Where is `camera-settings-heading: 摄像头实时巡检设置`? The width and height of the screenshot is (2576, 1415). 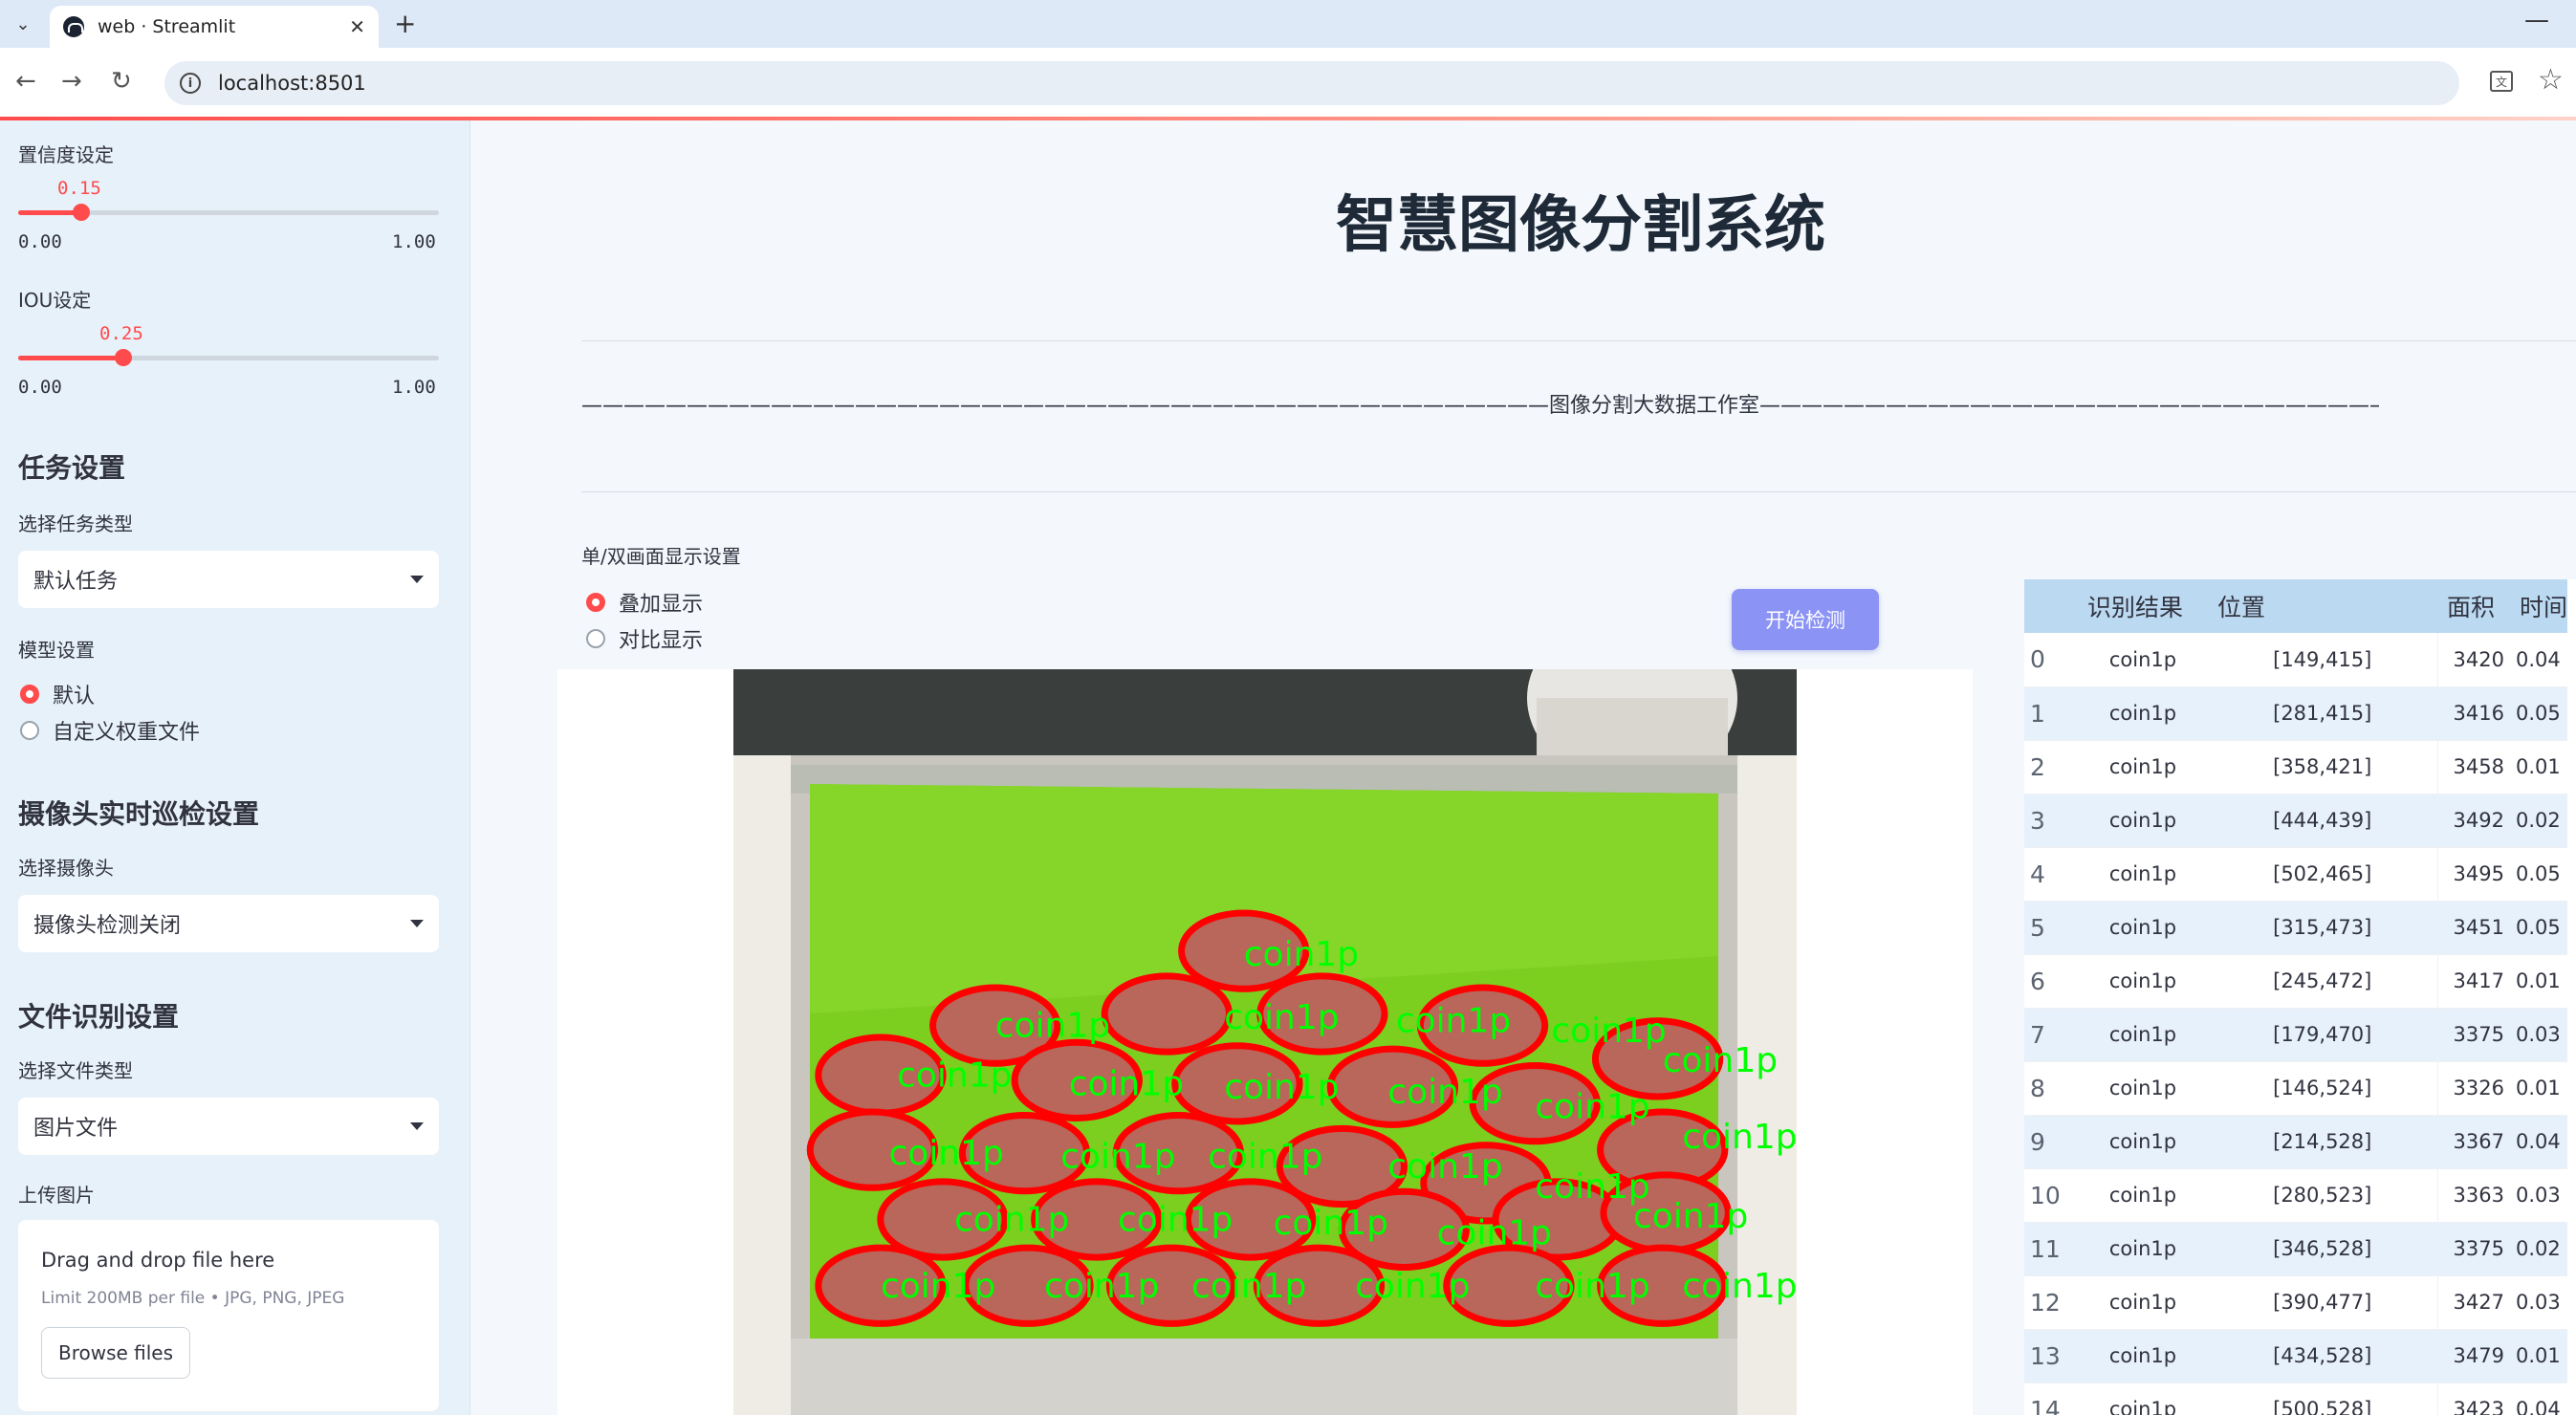 camera-settings-heading: 摄像头实时巡检设置 is located at coordinates (139, 814).